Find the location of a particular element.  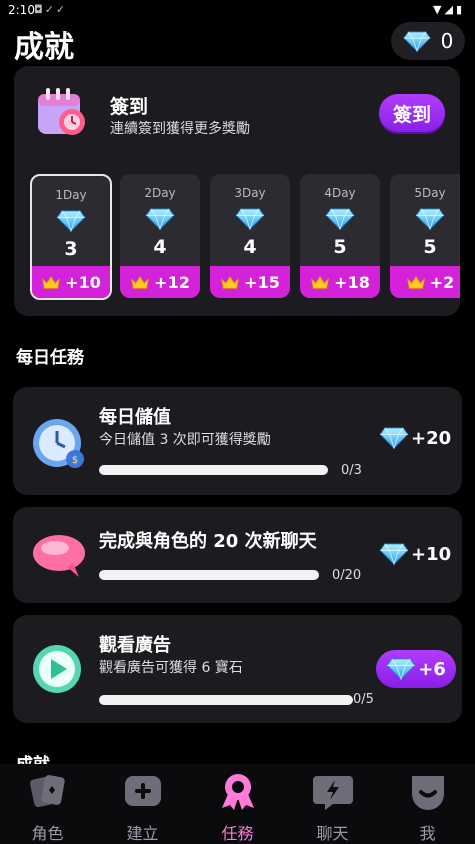

task-progress-count: 0/3 is located at coordinates (351, 470).